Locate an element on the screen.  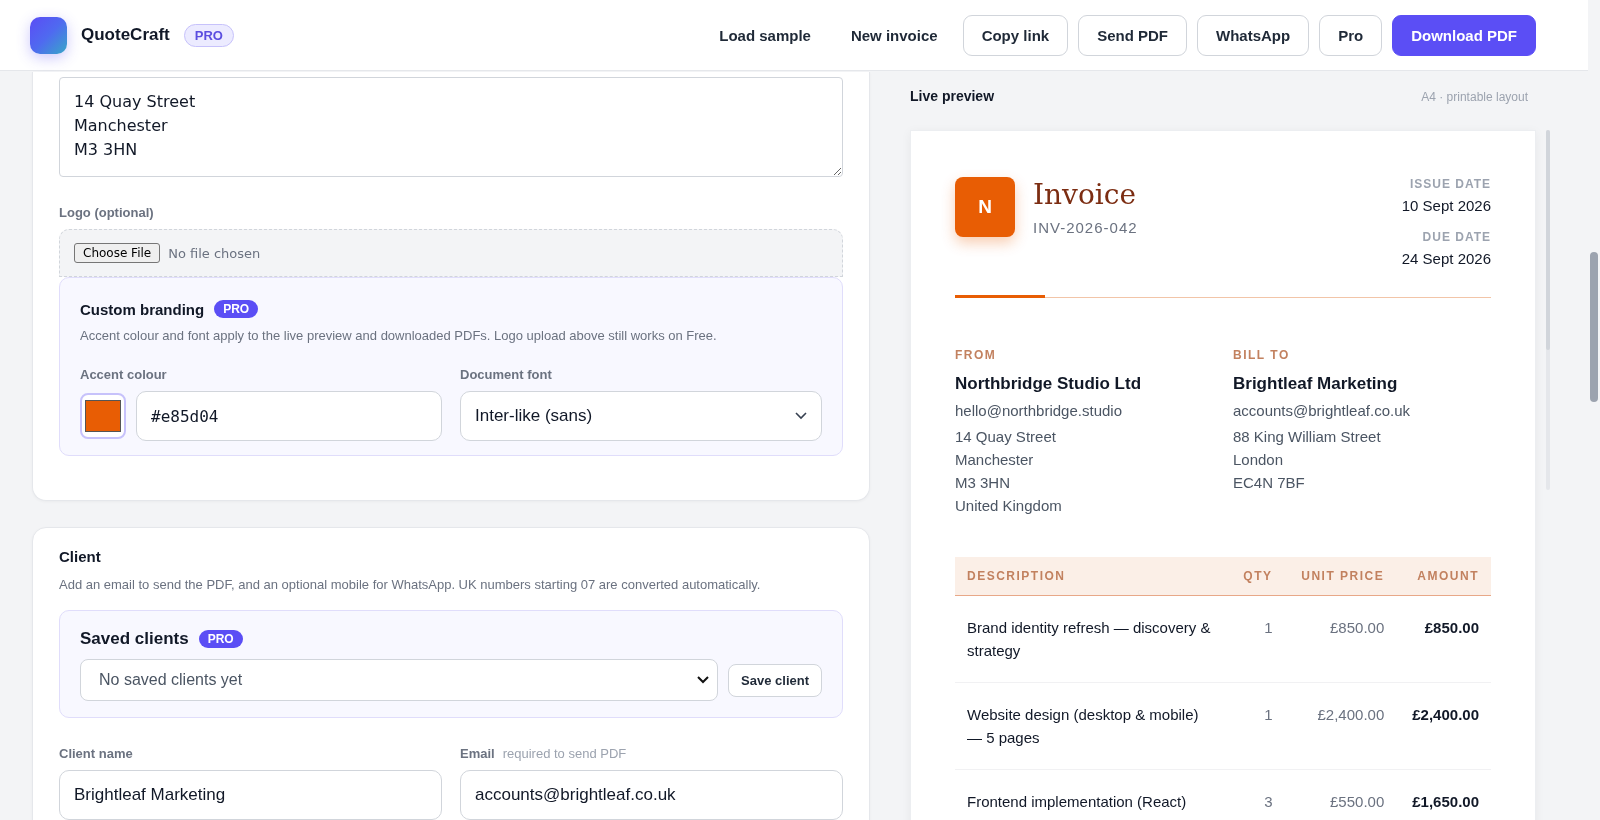
logo-letter: N is located at coordinates (985, 207).